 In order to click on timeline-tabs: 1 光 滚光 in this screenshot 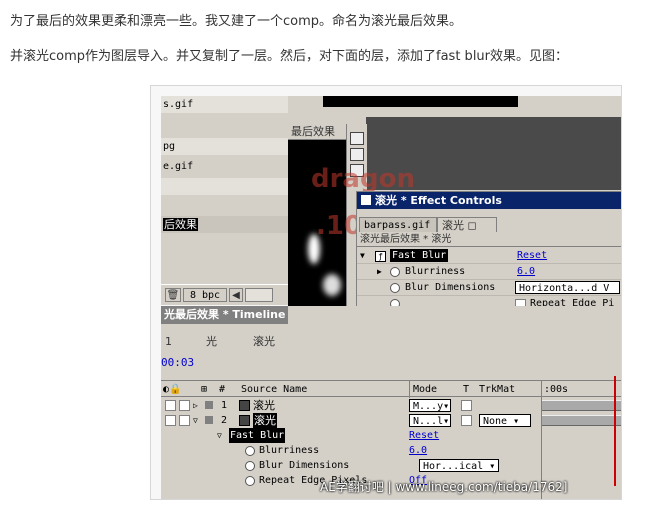, I will do `click(224, 342)`.